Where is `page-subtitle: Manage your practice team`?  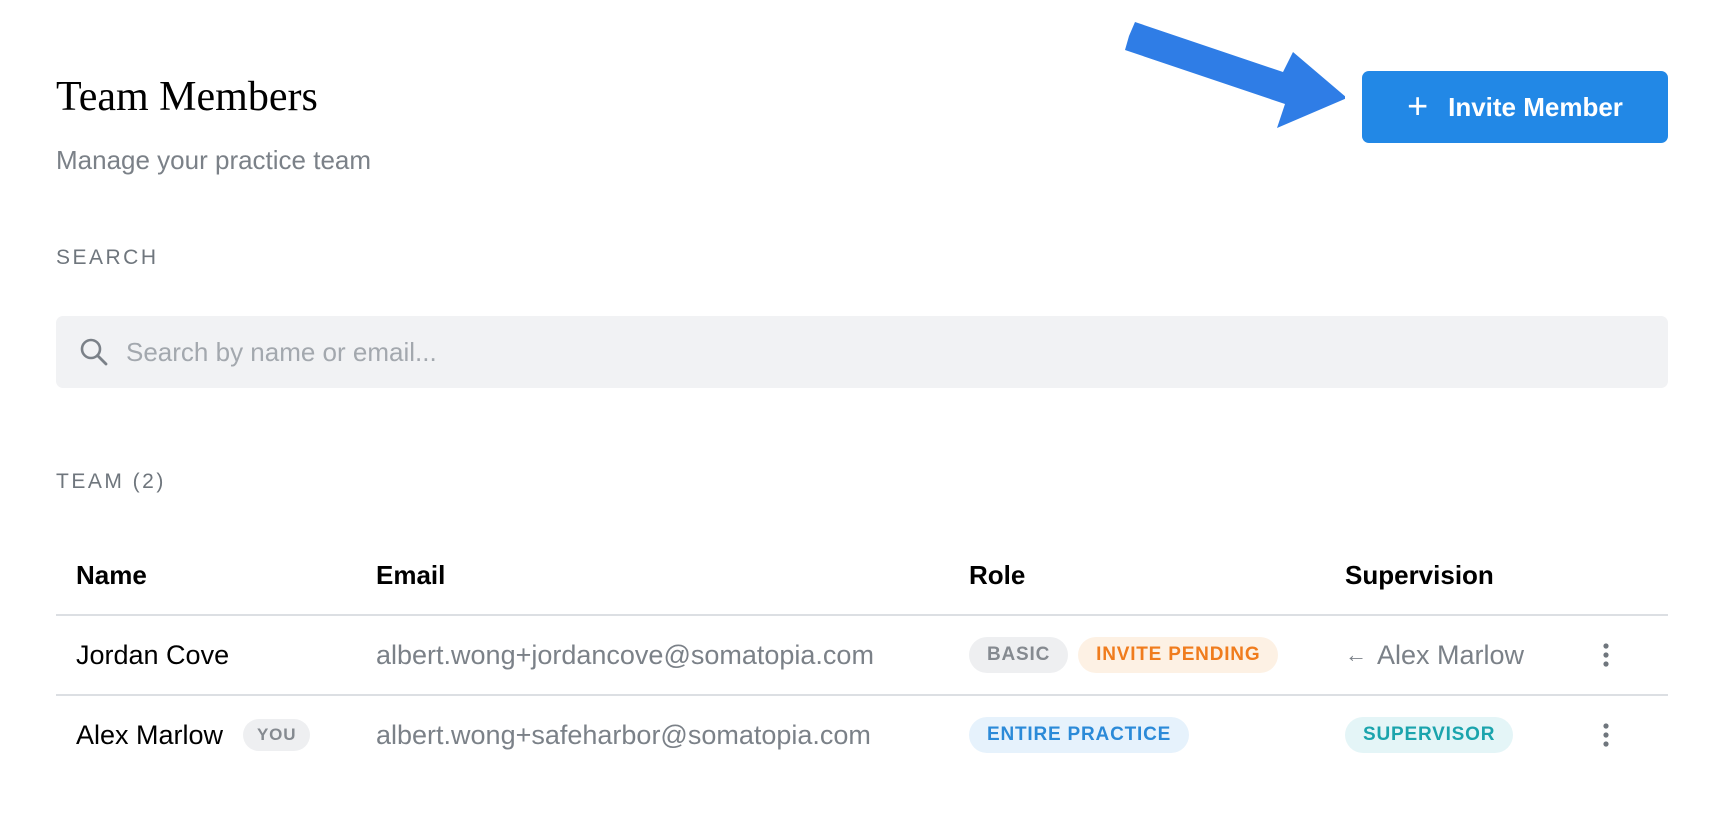
page-subtitle: Manage your practice team is located at coordinates (214, 160).